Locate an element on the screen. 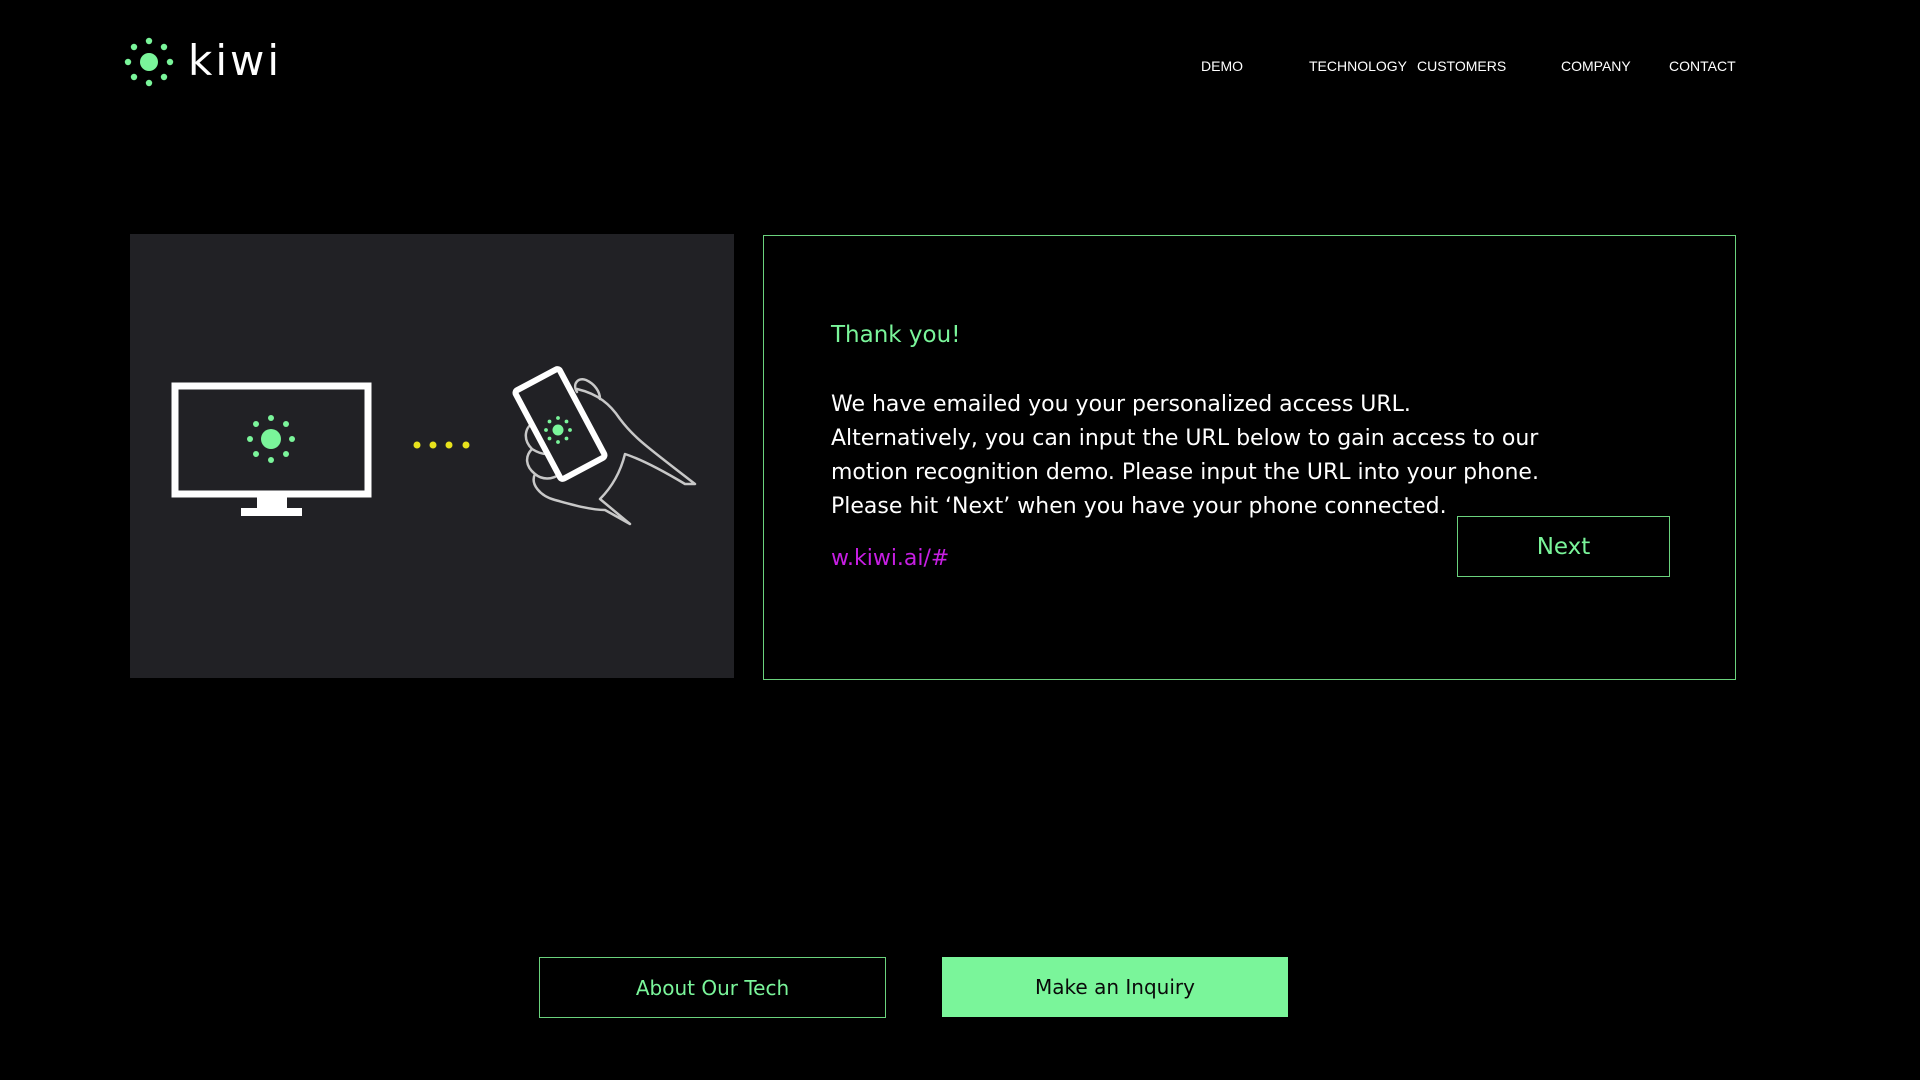  about-our-tech-button: About Our Tech is located at coordinates (712, 987).